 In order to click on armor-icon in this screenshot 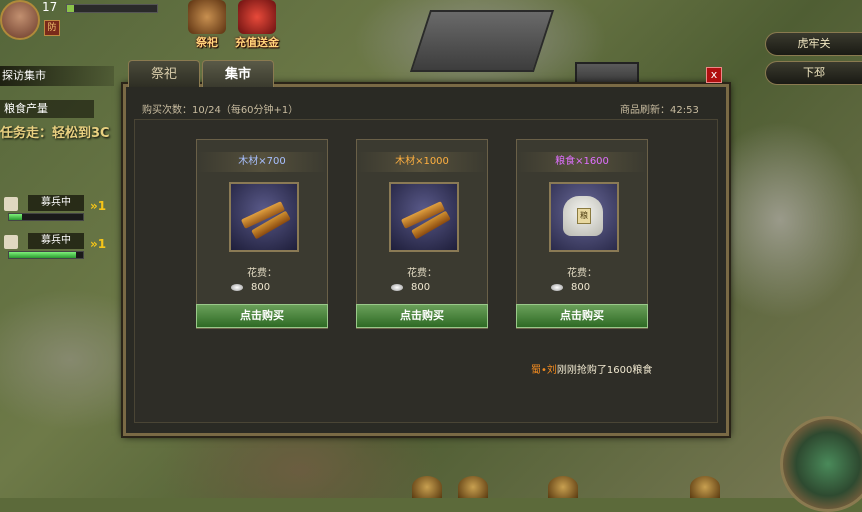, I will do `click(705, 487)`.